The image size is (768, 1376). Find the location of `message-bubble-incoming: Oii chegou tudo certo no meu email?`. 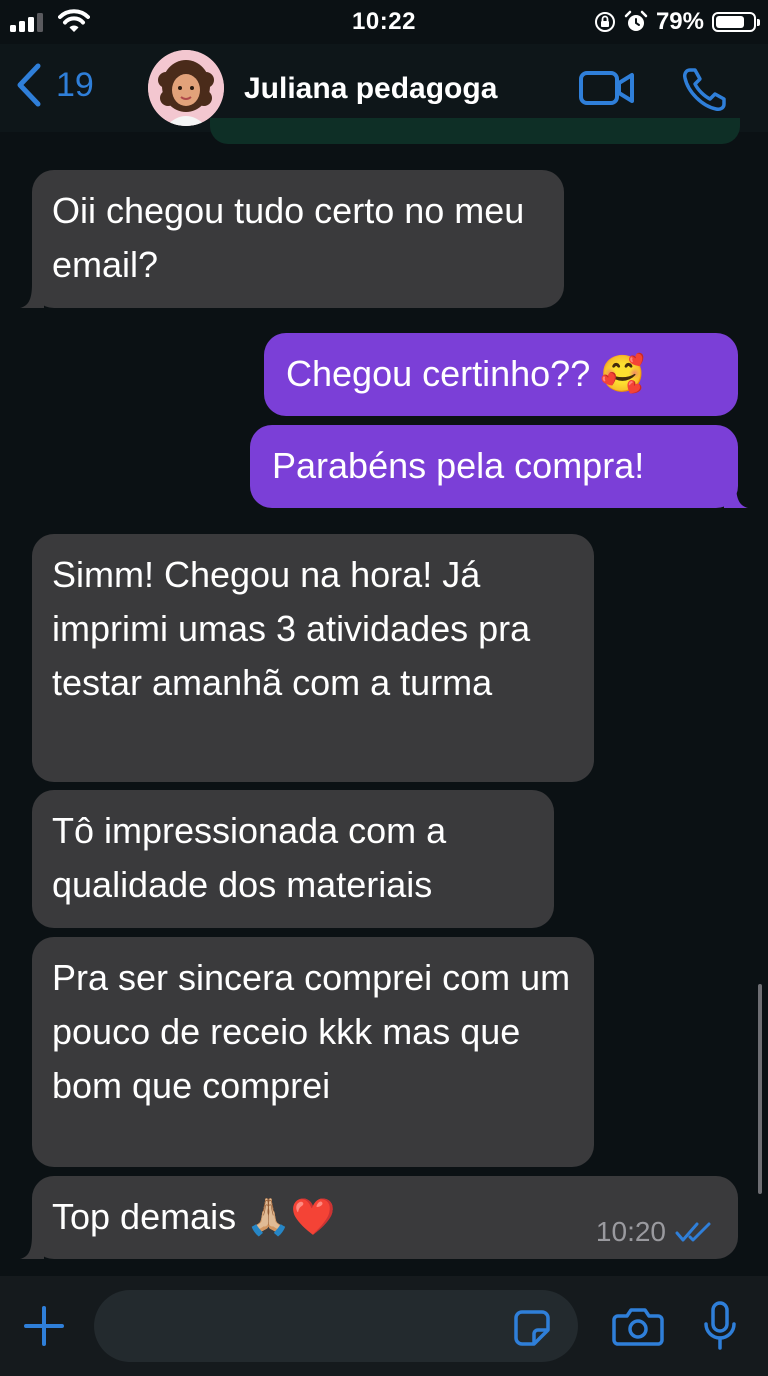

message-bubble-incoming: Oii chegou tudo certo no meu email? is located at coordinates (298, 239).